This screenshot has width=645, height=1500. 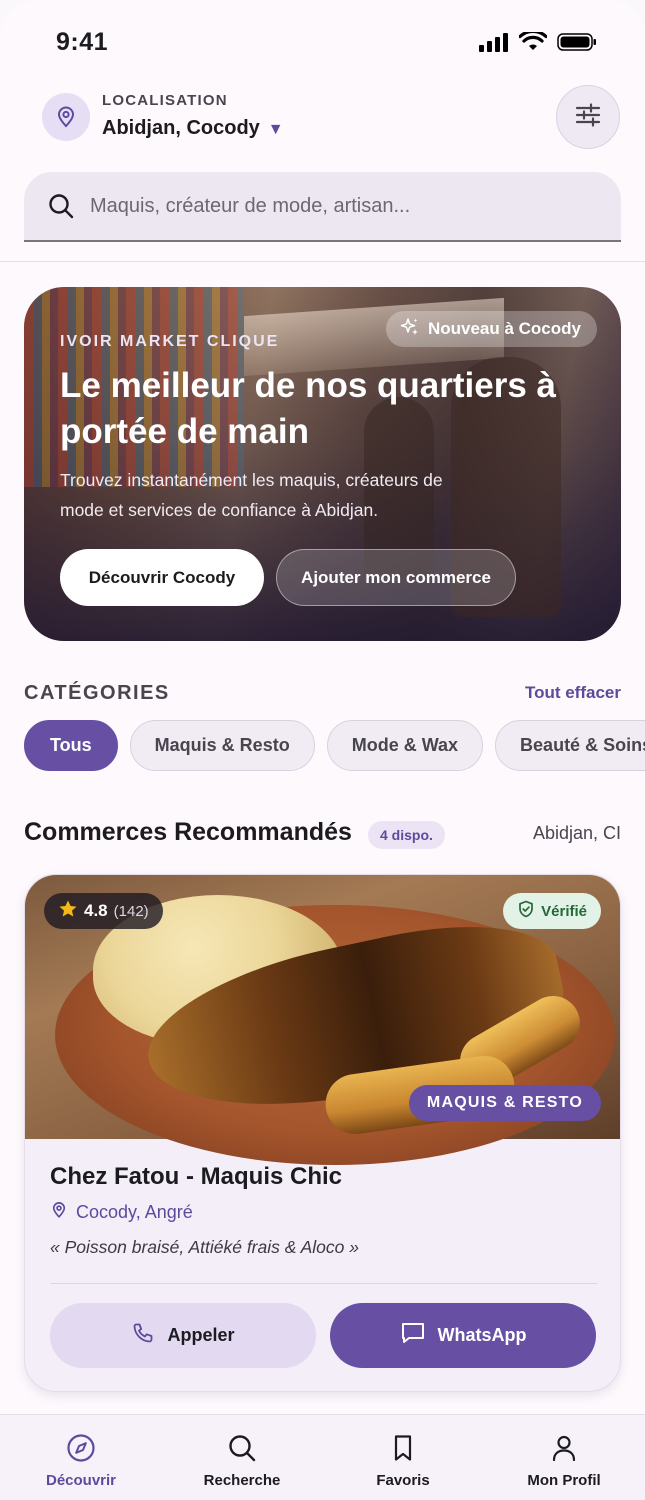 What do you see at coordinates (564, 1450) in the screenshot?
I see `person-icon` at bounding box center [564, 1450].